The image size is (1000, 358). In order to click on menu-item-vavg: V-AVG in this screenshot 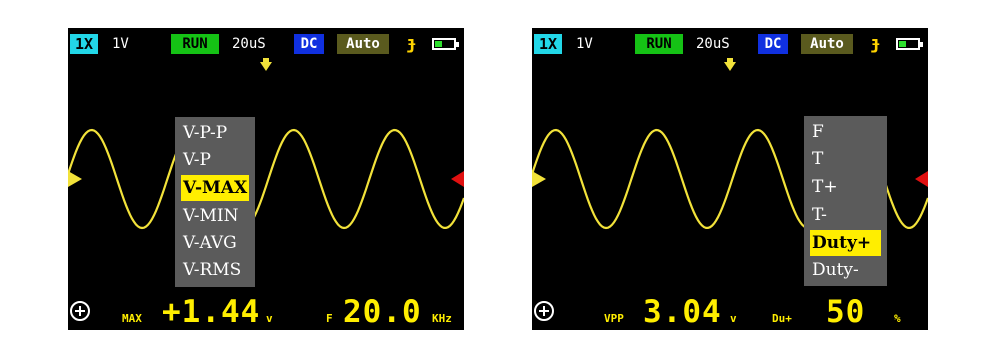, I will do `click(215, 243)`.